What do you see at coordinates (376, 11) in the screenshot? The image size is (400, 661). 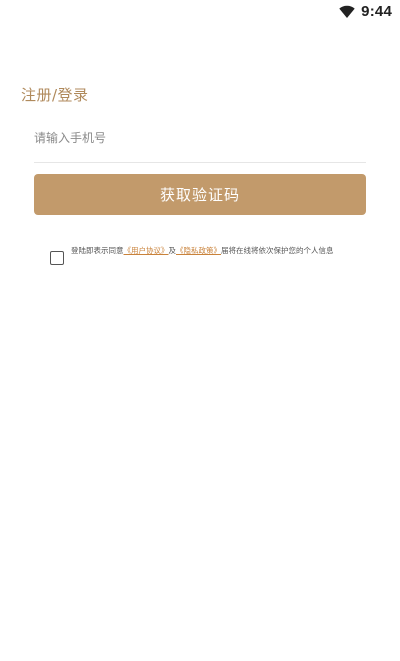 I see `status-time: 9:44` at bounding box center [376, 11].